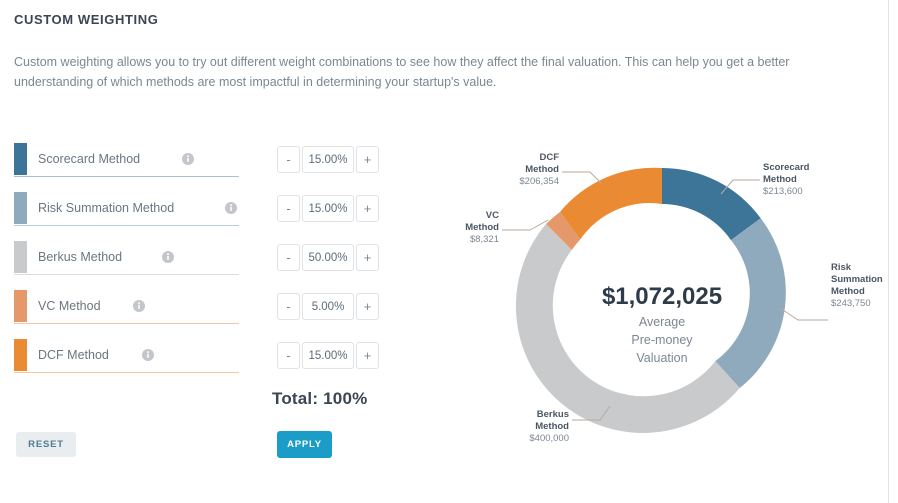 The width and height of the screenshot is (898, 503). I want to click on center-sub-line-2: Pre-money, so click(662, 340).